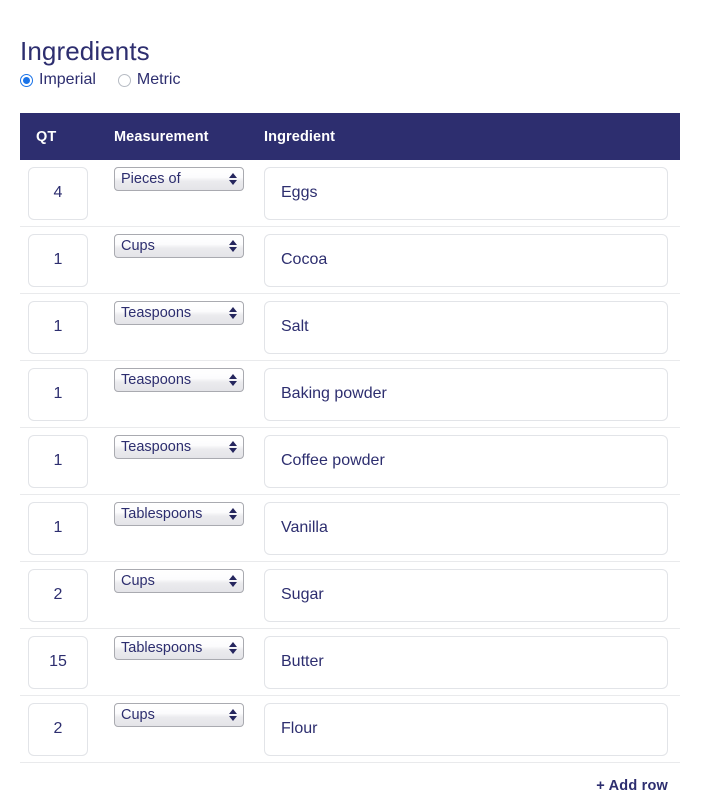 The width and height of the screenshot is (711, 805). Describe the element at coordinates (67, 79) in the screenshot. I see `radio-imperial-label: Imperial` at that location.